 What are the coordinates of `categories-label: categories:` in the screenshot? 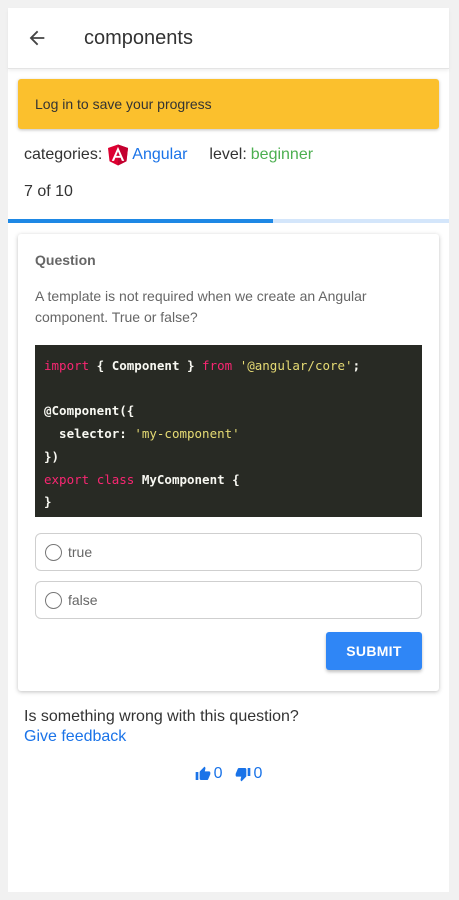 It's located at (63, 154).